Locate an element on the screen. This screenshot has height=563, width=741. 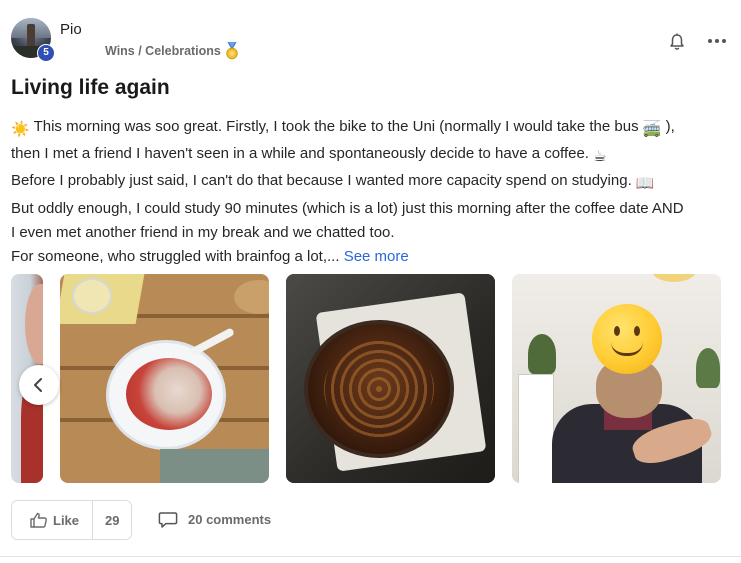
author-name: Pio is located at coordinates (71, 29).